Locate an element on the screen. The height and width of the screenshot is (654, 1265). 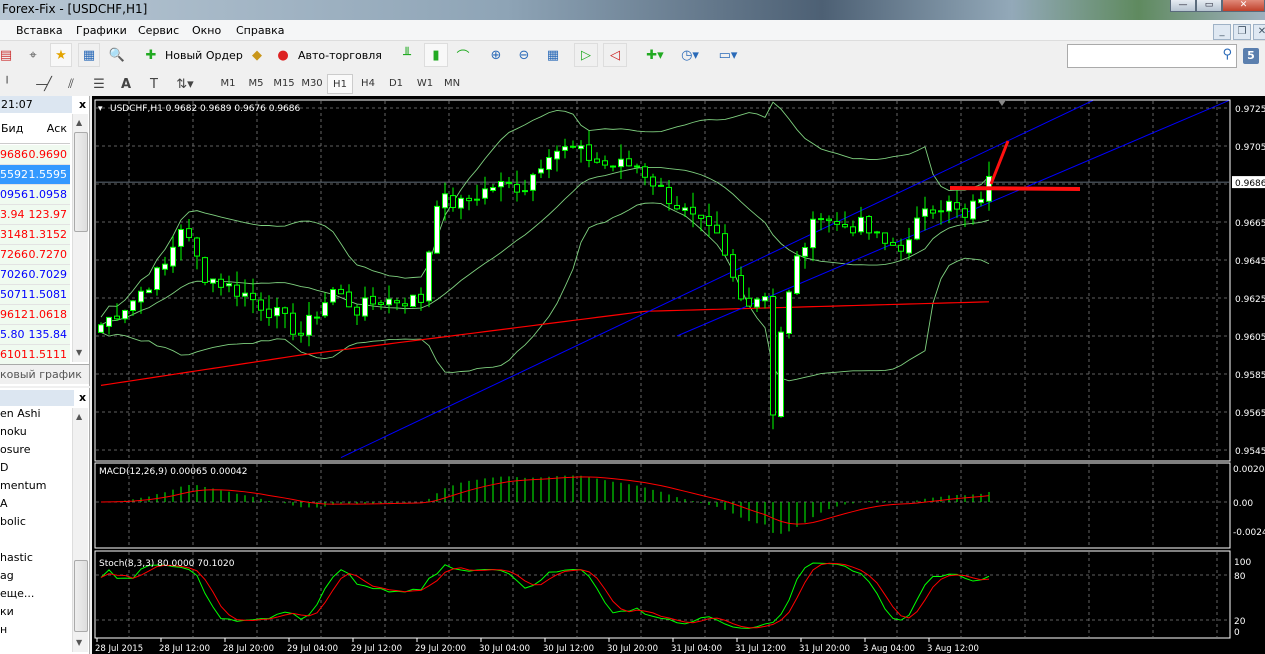
chart-shift-marker-icon is located at coordinates (1002, 103).